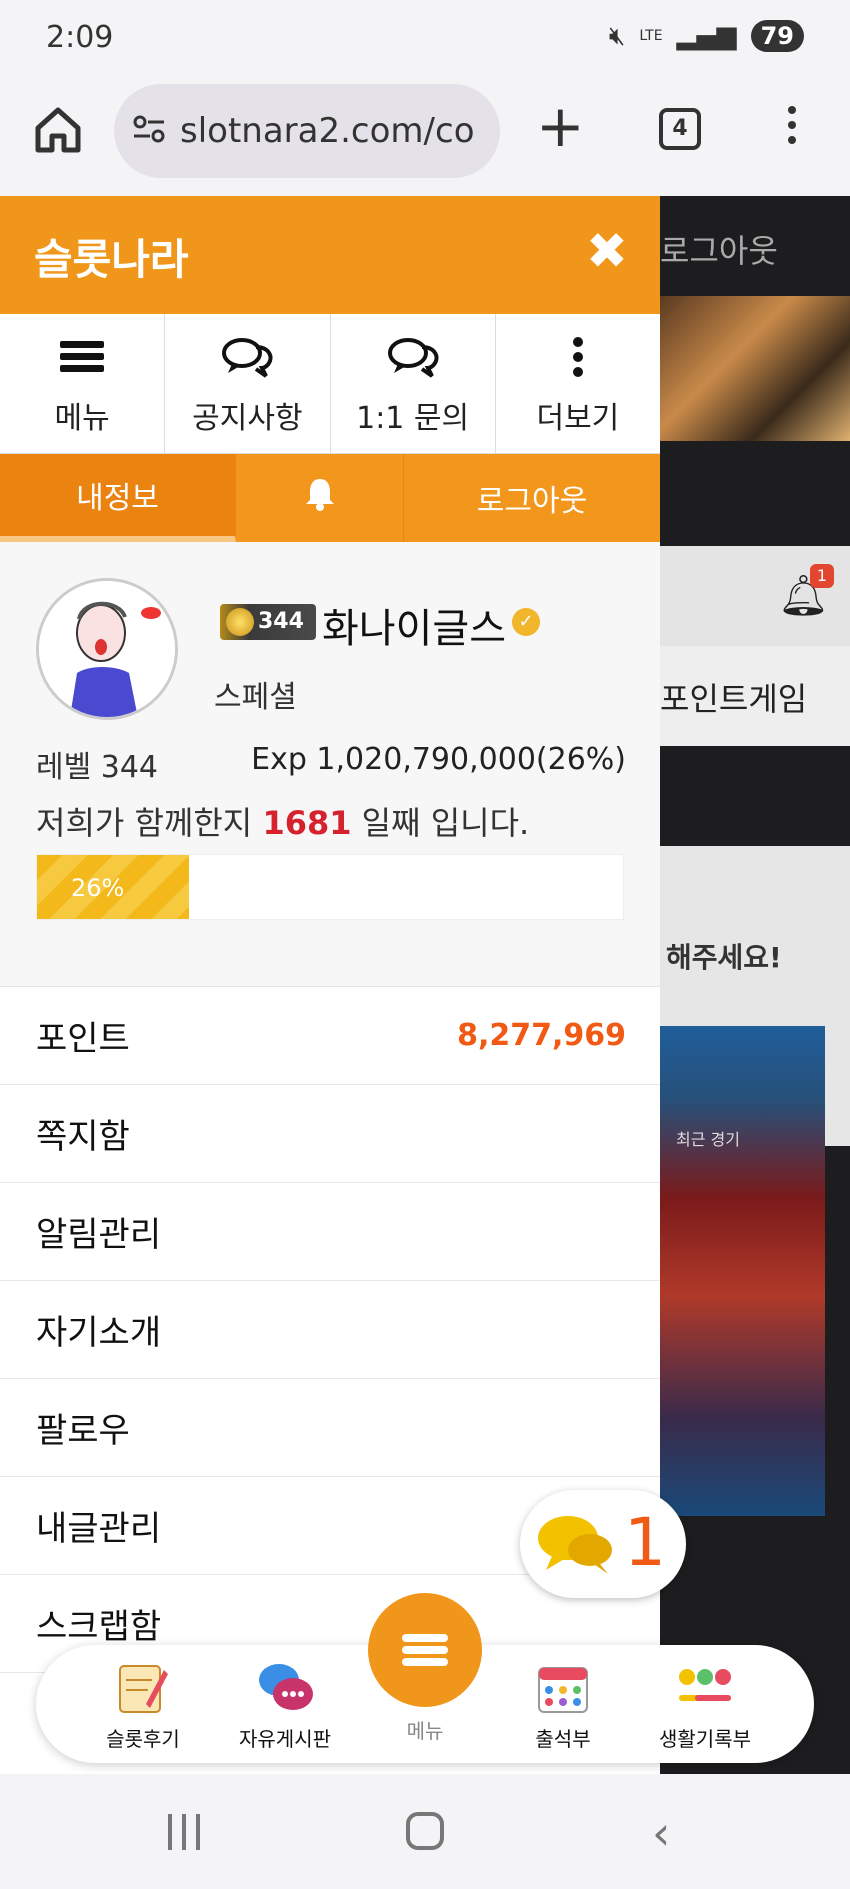  I want to click on menu-item-label: 자기소개, so click(99, 1333).